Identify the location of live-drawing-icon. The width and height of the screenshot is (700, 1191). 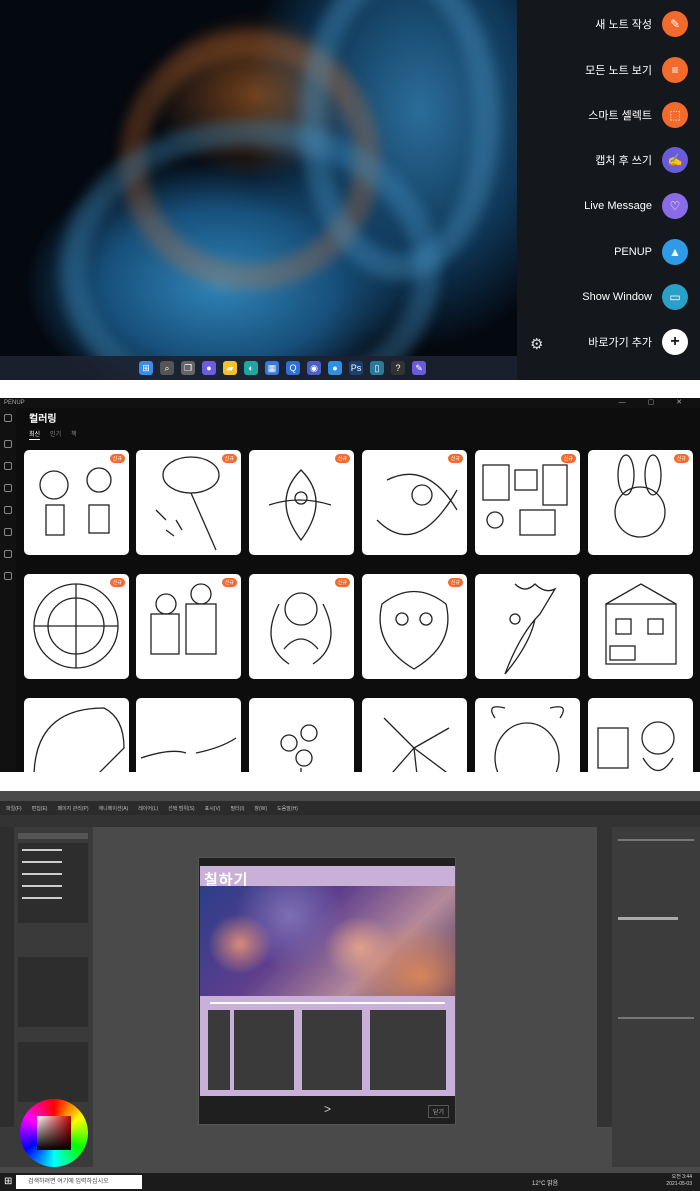
(8, 532).